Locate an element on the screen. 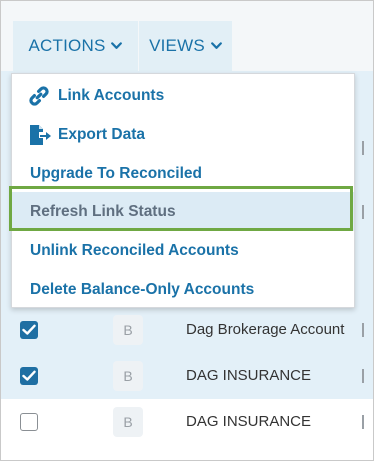 The width and height of the screenshot is (374, 461). menu-item-label: Upgrade To Reconciled is located at coordinates (116, 173).